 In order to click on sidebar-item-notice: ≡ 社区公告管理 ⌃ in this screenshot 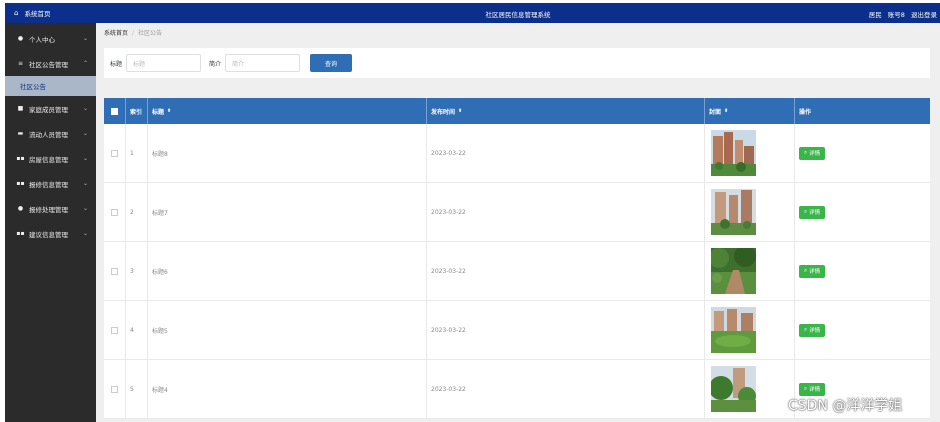, I will do `click(50, 63)`.